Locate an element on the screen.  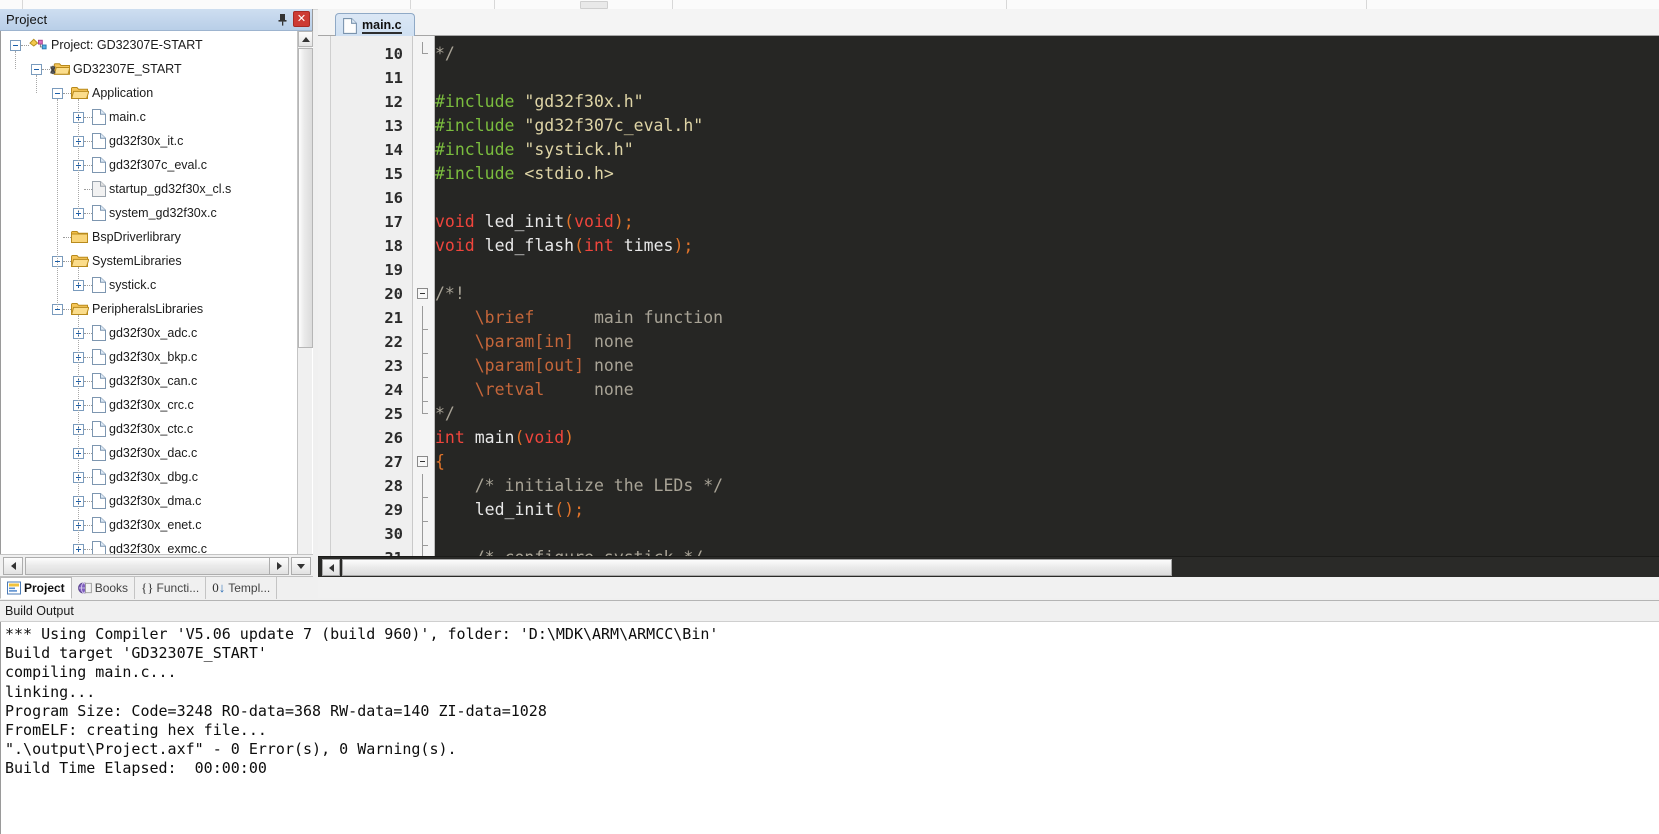
code-line: #include "gd32f30x.h" is located at coordinates (539, 102).